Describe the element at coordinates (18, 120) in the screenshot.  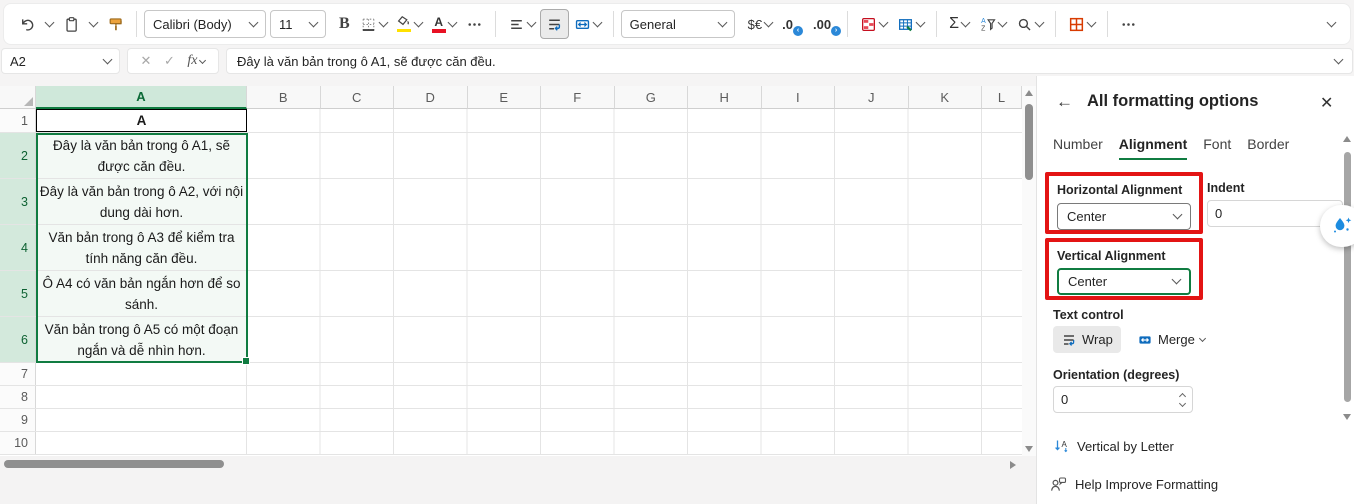
I see `row-header-1: 1` at that location.